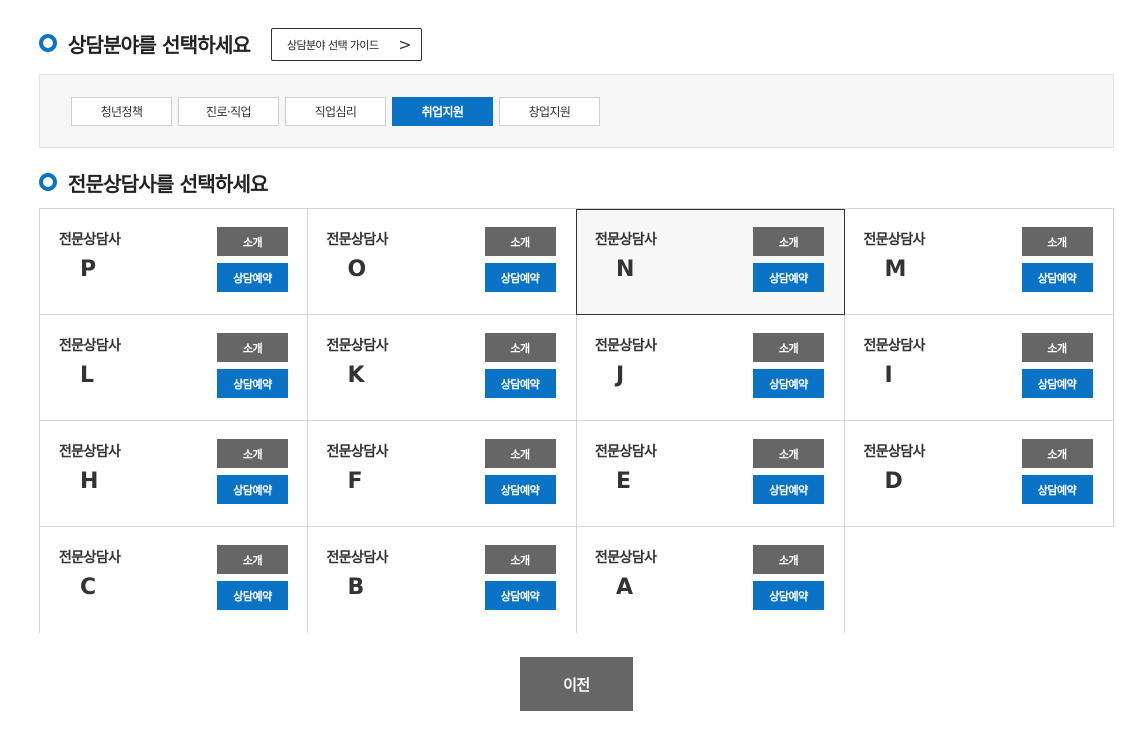 Image resolution: width=1137 pixels, height=730 pixels. Describe the element at coordinates (549, 111) in the screenshot. I see `field-tab-5: 창업지원` at that location.